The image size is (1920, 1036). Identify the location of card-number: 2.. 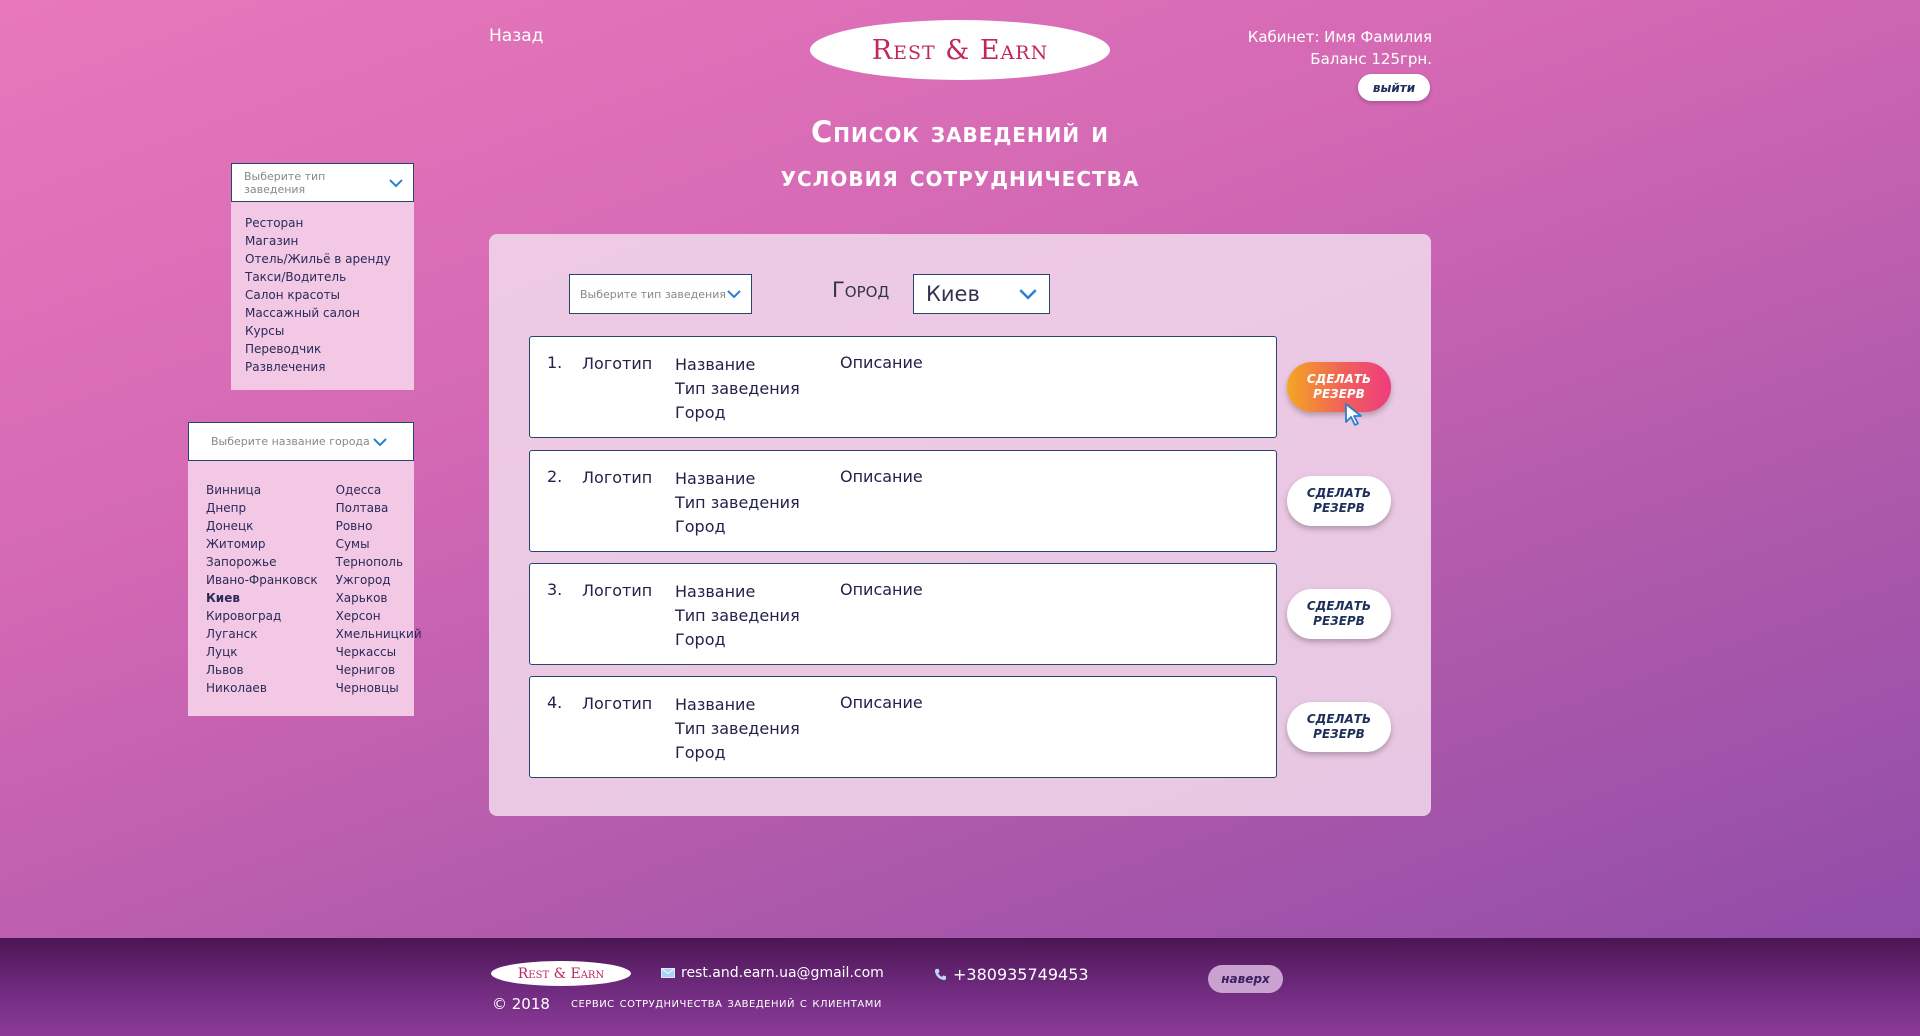
(555, 476).